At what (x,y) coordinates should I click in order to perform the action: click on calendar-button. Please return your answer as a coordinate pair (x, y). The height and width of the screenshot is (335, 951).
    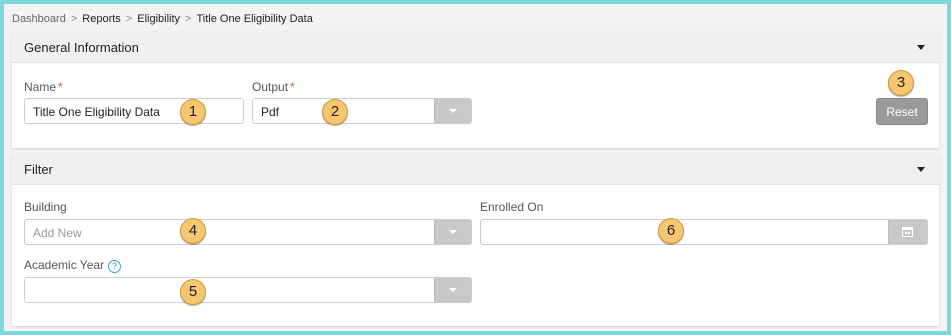
    Looking at the image, I should click on (907, 232).